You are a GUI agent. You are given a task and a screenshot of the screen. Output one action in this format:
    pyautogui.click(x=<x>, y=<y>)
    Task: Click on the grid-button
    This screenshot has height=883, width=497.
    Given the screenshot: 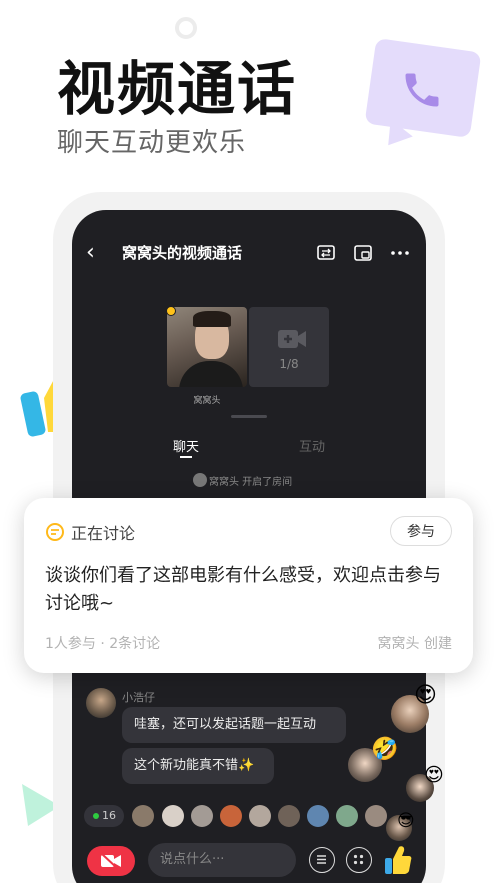 What is the action you would take?
    pyautogui.click(x=359, y=860)
    